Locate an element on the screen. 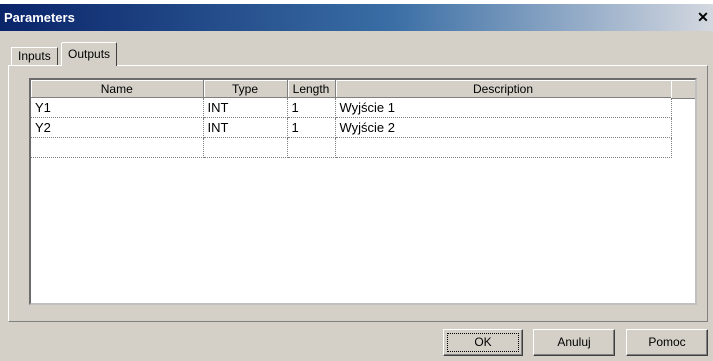 The image size is (713, 361). cancel-button-label: Anuluj is located at coordinates (574, 342).